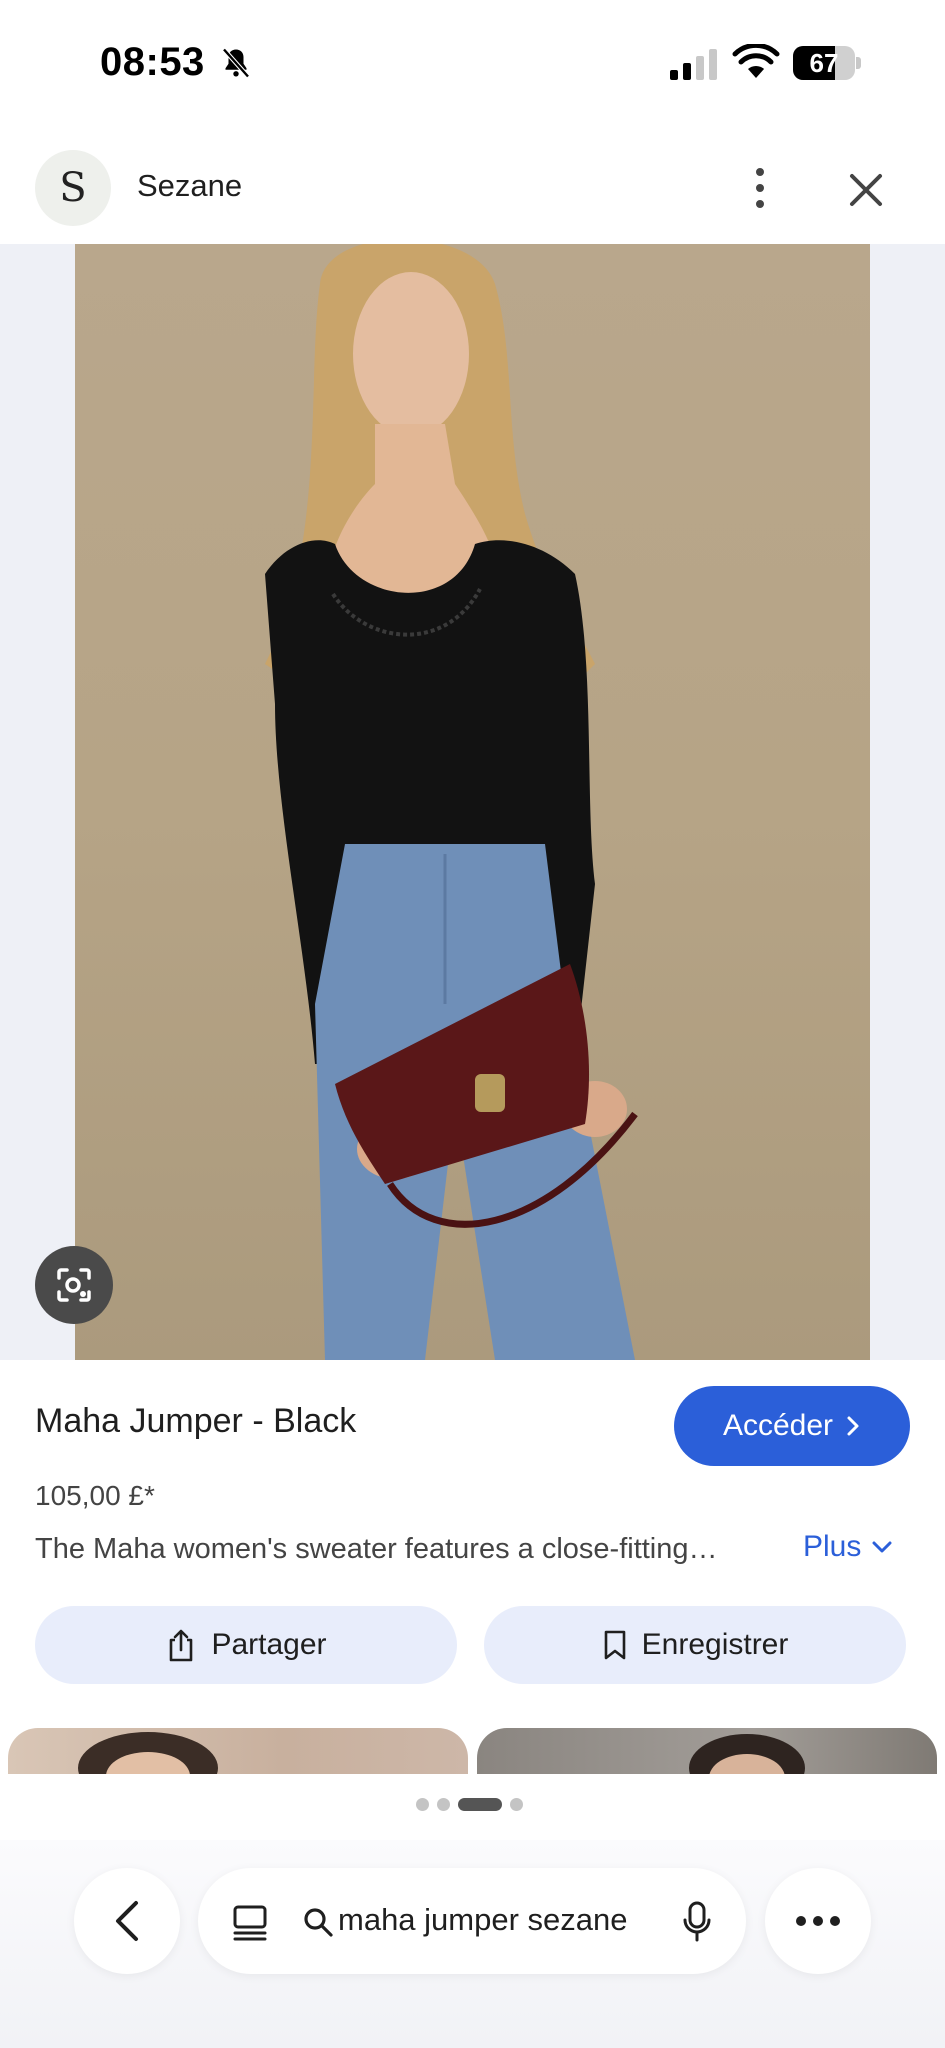 The width and height of the screenshot is (945, 2048). Describe the element at coordinates (318, 1922) in the screenshot. I see `search-icon` at that location.